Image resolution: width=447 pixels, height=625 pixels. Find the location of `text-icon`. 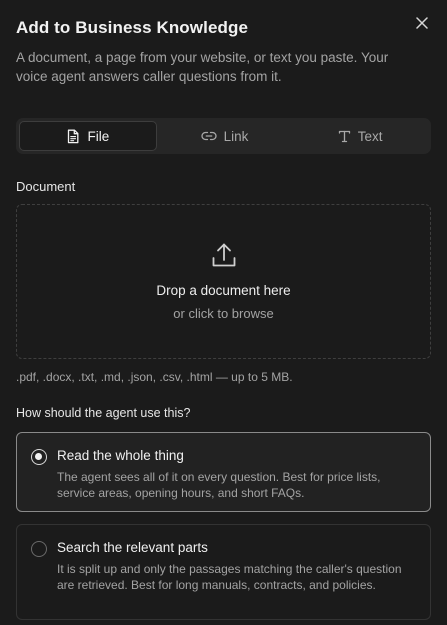

text-icon is located at coordinates (344, 136).